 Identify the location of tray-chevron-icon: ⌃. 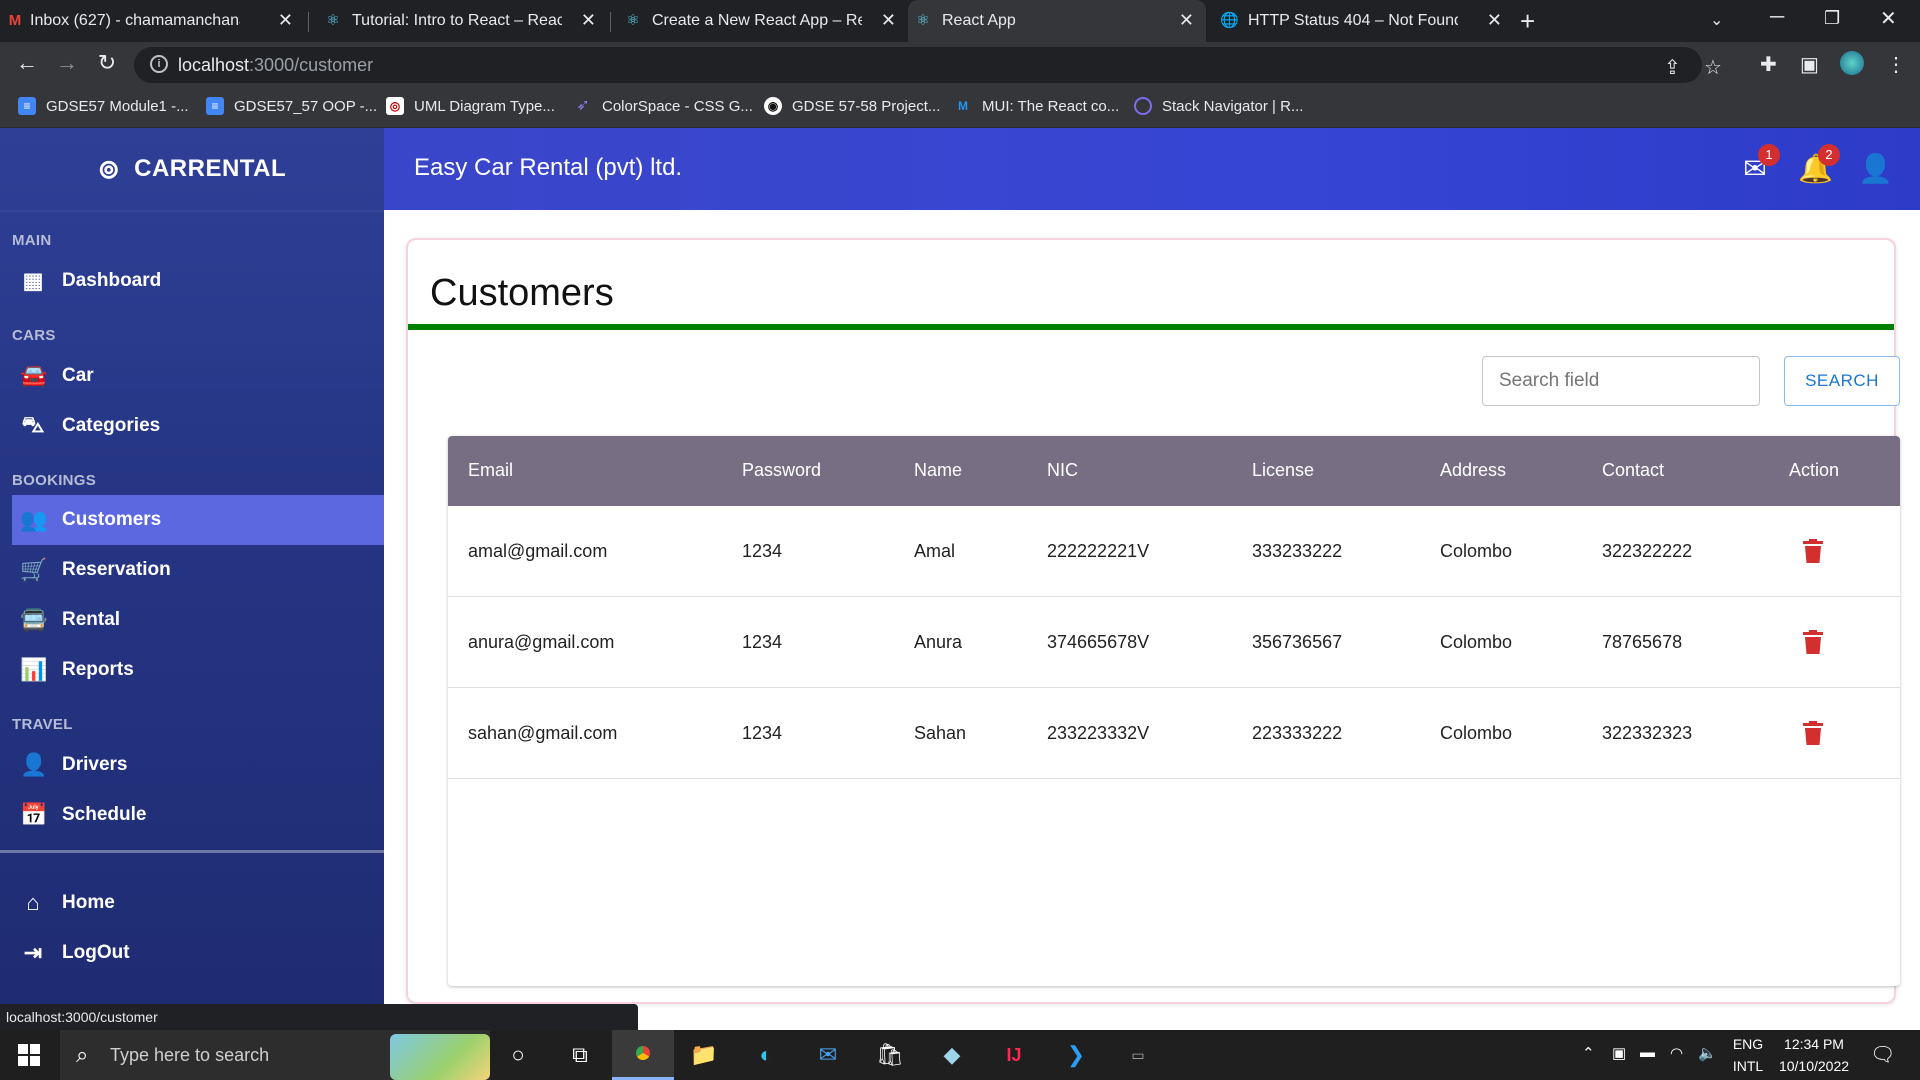
(1588, 1053).